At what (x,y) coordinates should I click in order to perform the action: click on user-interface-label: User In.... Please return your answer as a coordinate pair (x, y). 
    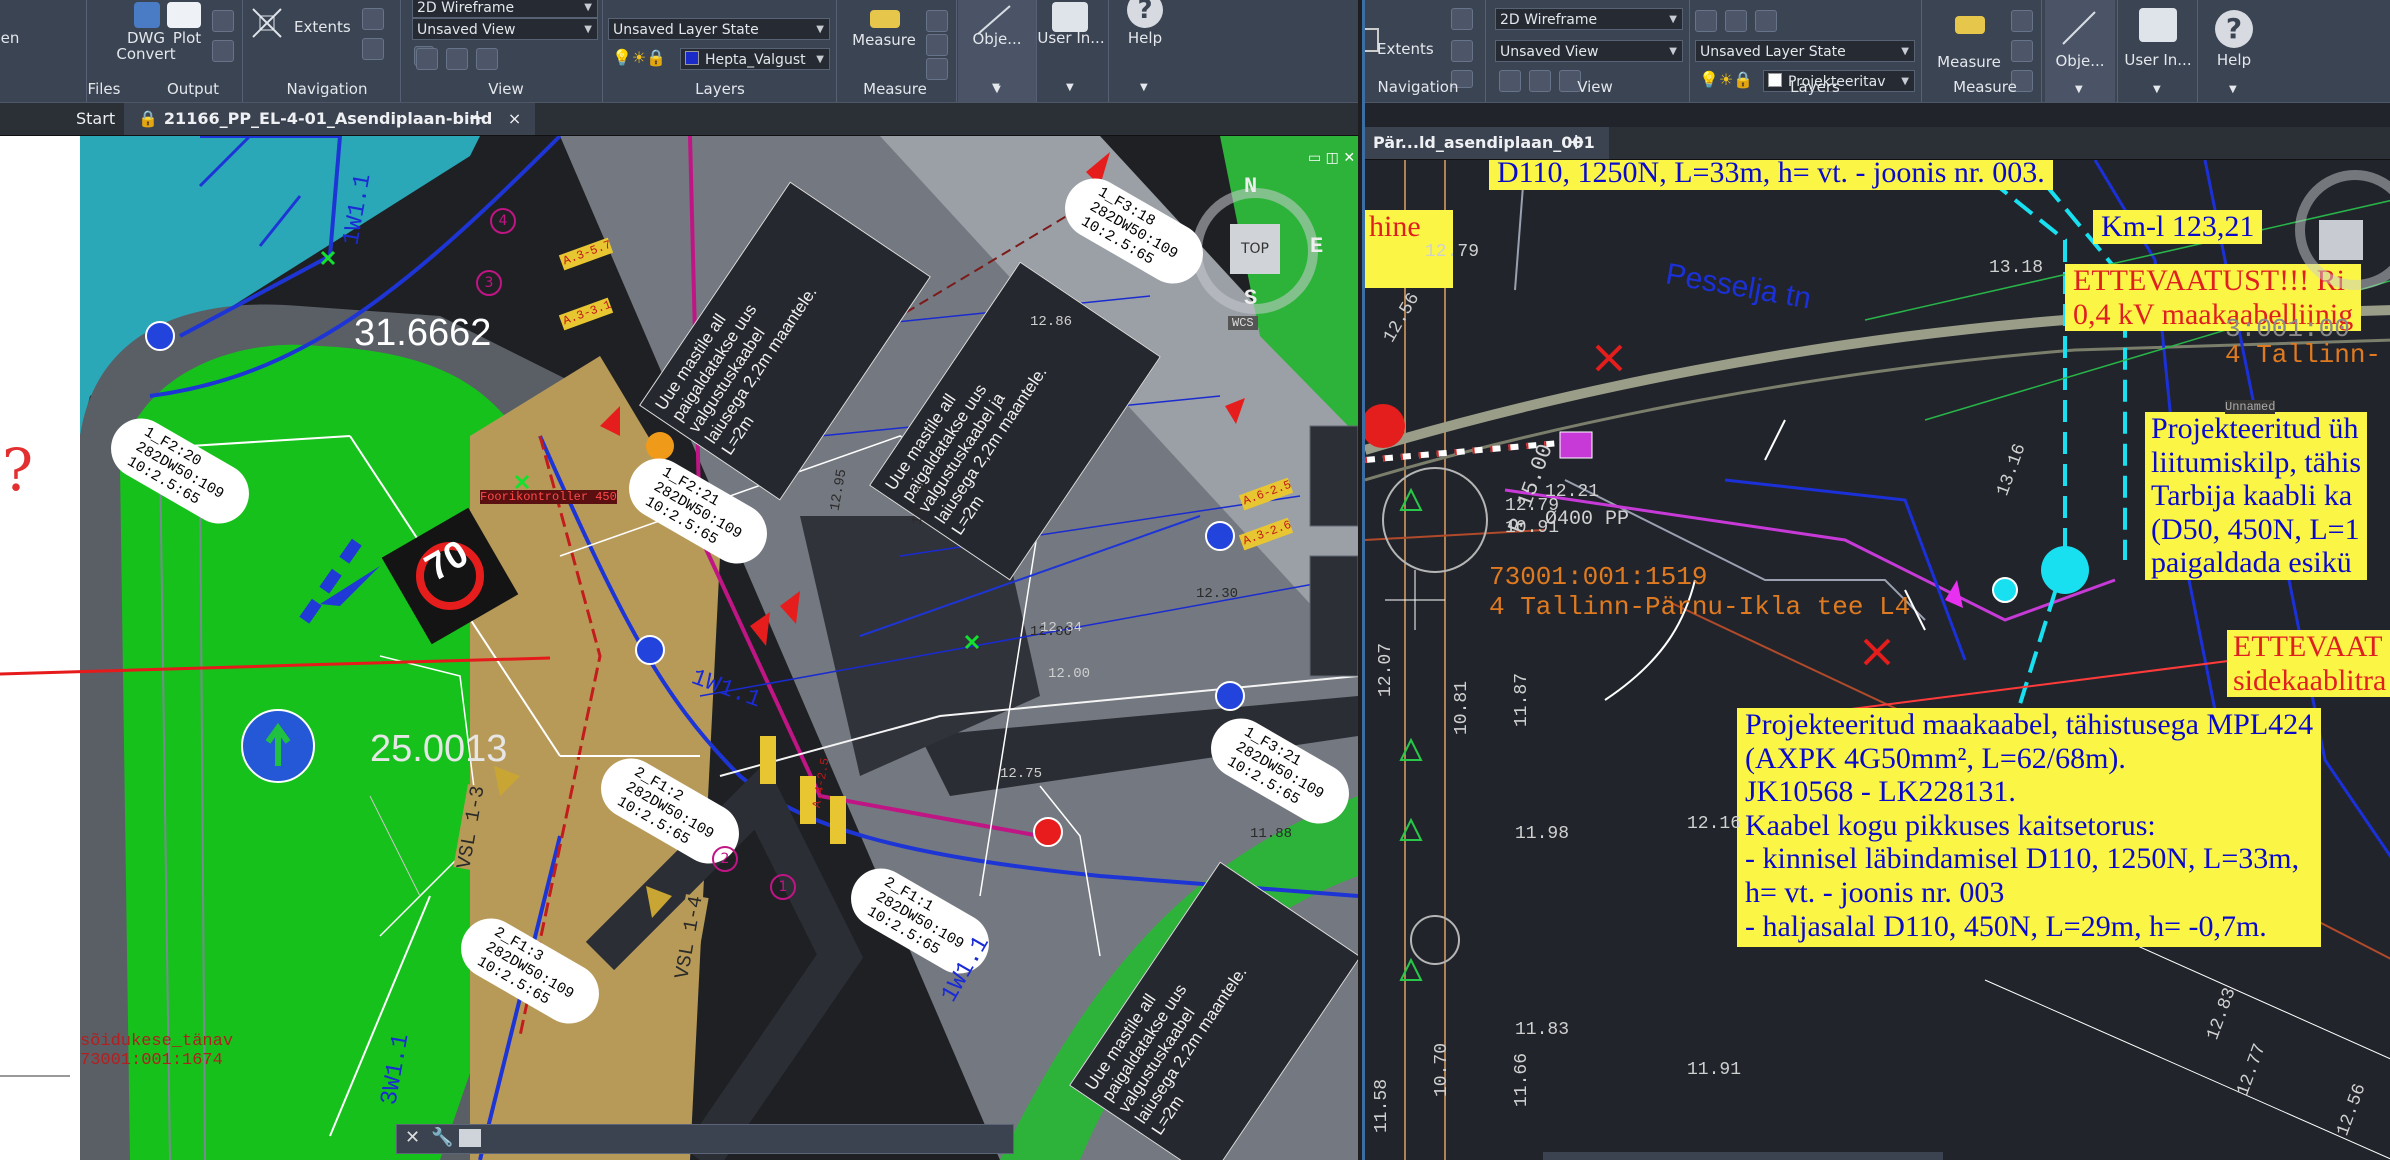
    Looking at the image, I should click on (1071, 38).